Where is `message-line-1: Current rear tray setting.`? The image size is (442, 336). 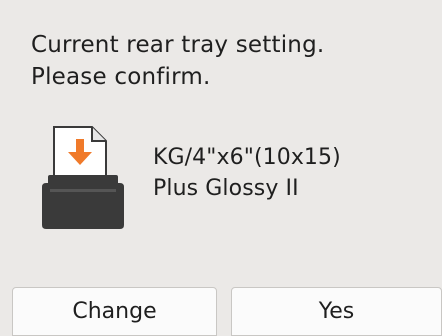
message-line-1: Current rear tray setting. is located at coordinates (178, 45).